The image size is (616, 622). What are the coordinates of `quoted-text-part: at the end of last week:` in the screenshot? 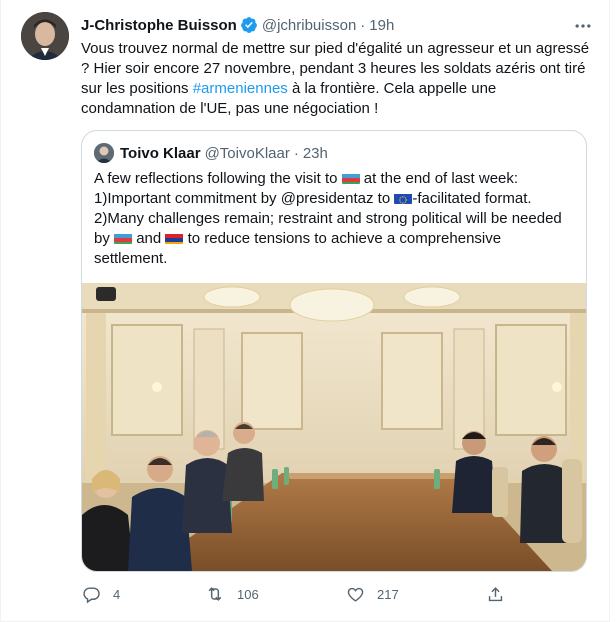 It's located at (441, 178).